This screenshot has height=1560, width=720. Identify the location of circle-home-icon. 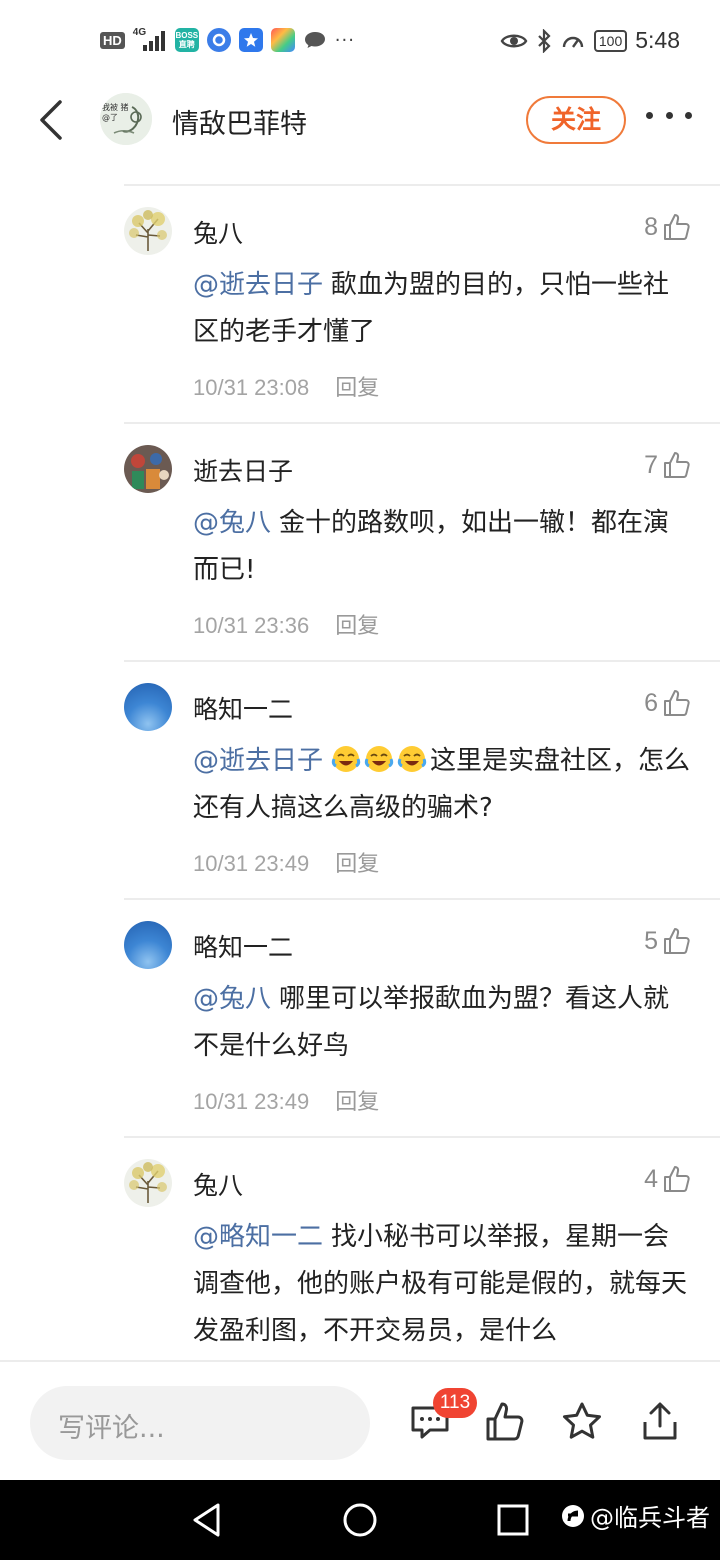
(360, 1520).